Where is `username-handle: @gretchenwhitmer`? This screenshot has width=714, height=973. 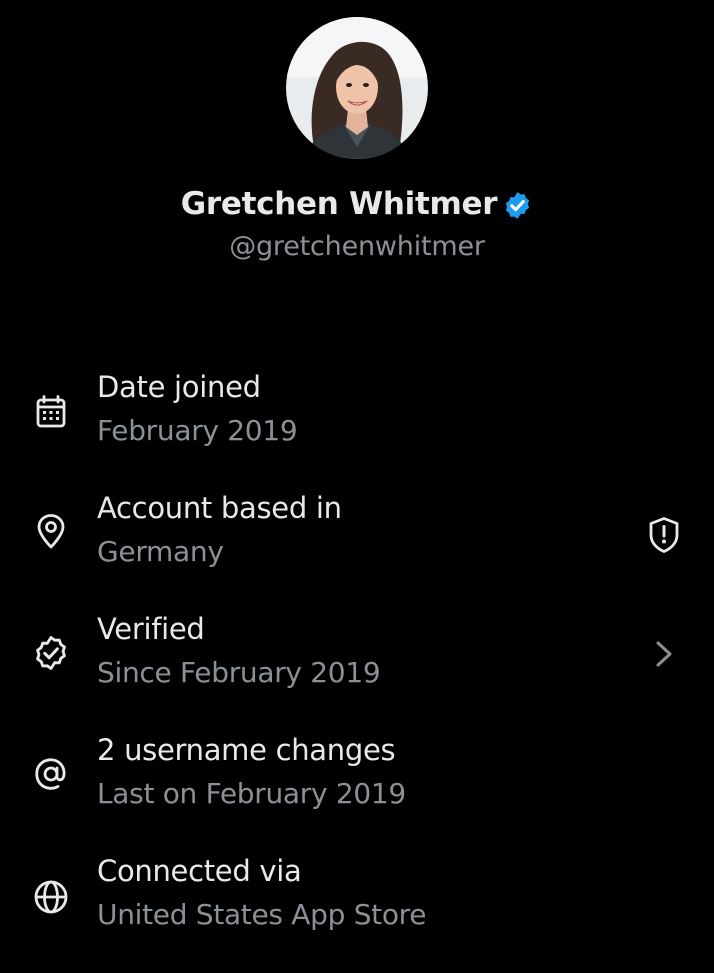
username-handle: @gretchenwhitmer is located at coordinates (357, 246).